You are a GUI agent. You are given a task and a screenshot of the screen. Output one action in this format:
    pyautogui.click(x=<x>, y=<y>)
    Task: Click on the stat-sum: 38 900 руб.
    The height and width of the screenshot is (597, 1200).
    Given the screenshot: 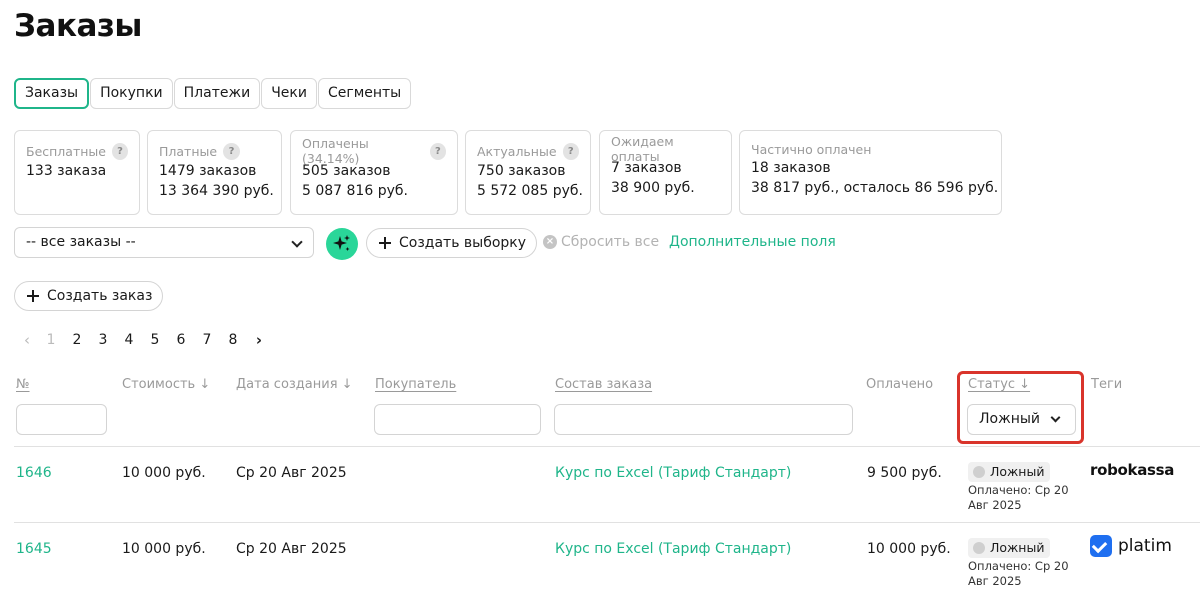 What is the action you would take?
    pyautogui.click(x=653, y=188)
    